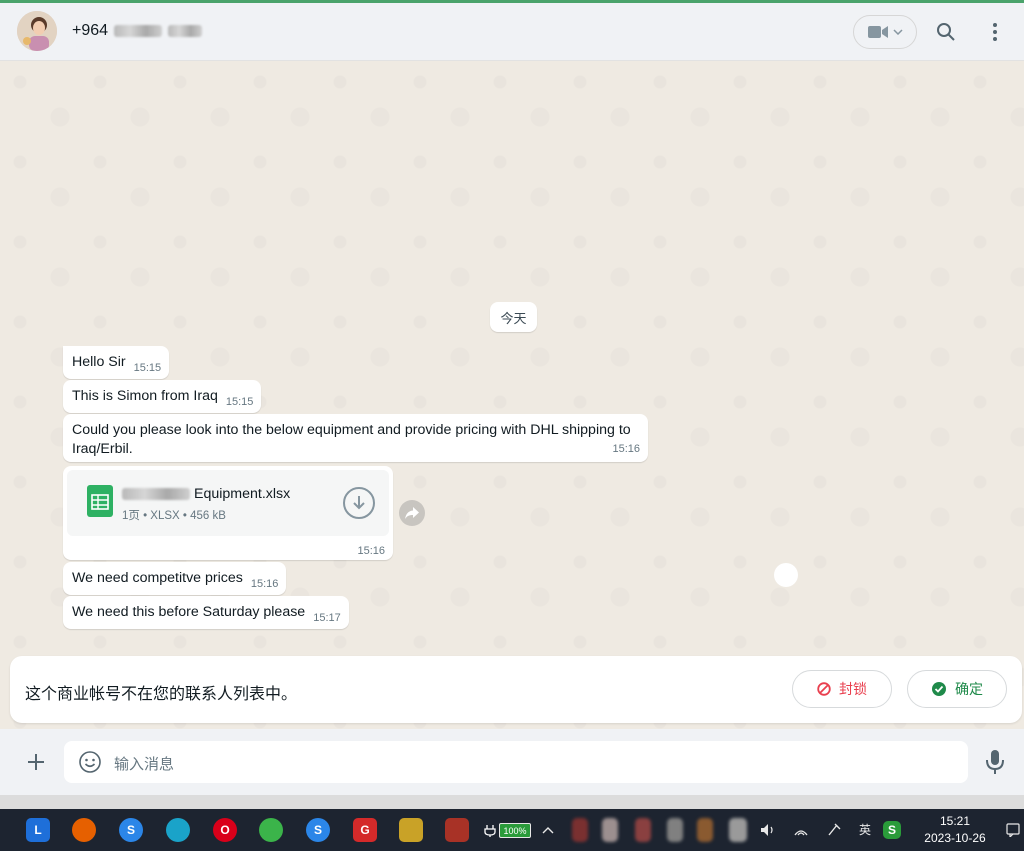 Image resolution: width=1024 pixels, height=851 pixels. What do you see at coordinates (939, 689) in the screenshot?
I see `check-circle-icon` at bounding box center [939, 689].